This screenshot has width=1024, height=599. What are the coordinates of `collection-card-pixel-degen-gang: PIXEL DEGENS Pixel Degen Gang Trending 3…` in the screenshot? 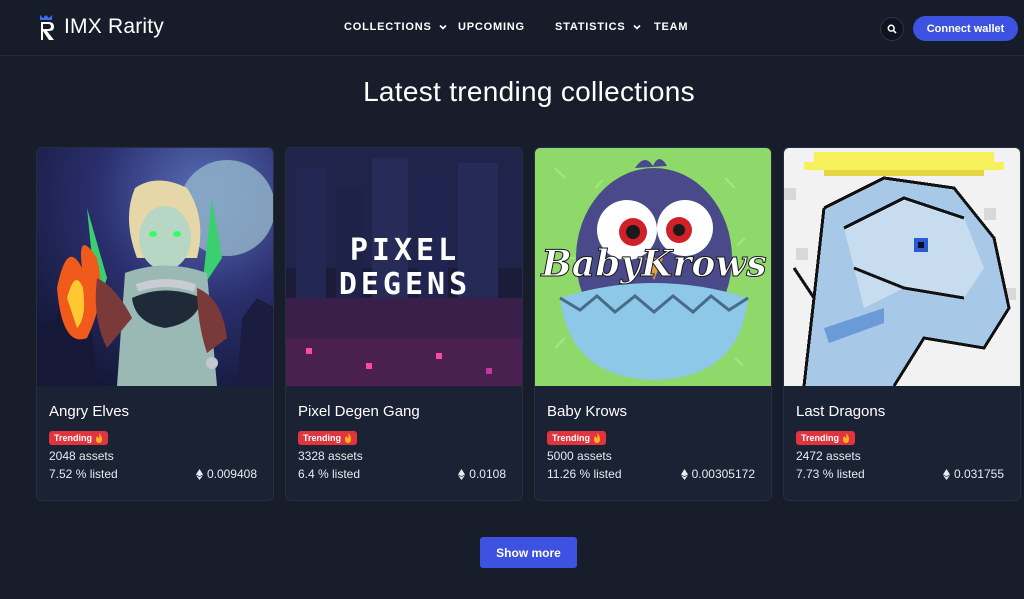 It's located at (404, 324).